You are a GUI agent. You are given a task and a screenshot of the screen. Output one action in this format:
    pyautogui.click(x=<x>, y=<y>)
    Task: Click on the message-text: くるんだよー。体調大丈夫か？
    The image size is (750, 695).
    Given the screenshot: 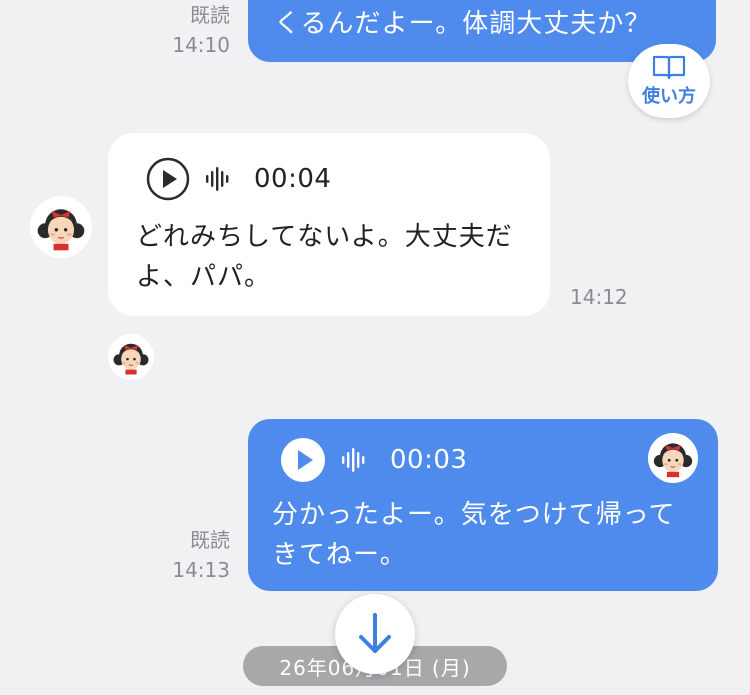 What is the action you would take?
    pyautogui.click(x=463, y=24)
    